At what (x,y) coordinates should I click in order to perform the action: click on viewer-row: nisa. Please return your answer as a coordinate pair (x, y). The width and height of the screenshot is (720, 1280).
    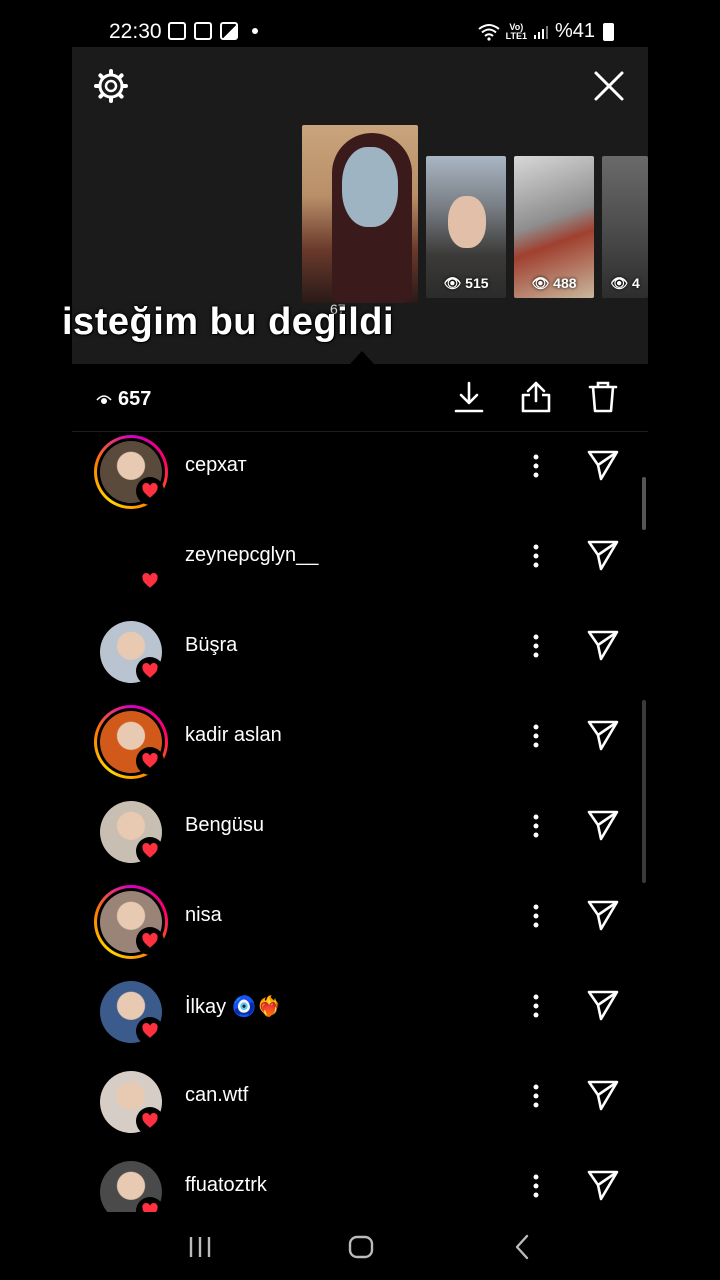
    Looking at the image, I should click on (360, 927).